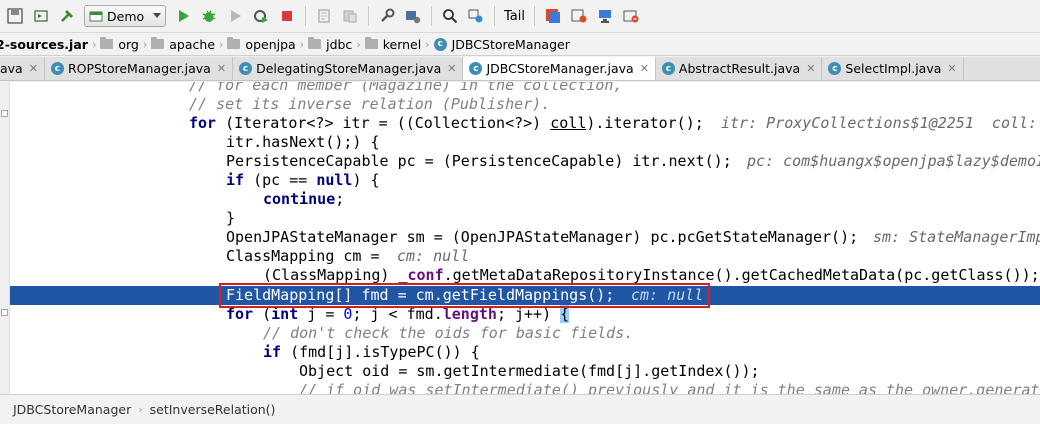 This screenshot has height=424, width=1040. I want to click on breadcrumb-package-org: org, so click(119, 44).